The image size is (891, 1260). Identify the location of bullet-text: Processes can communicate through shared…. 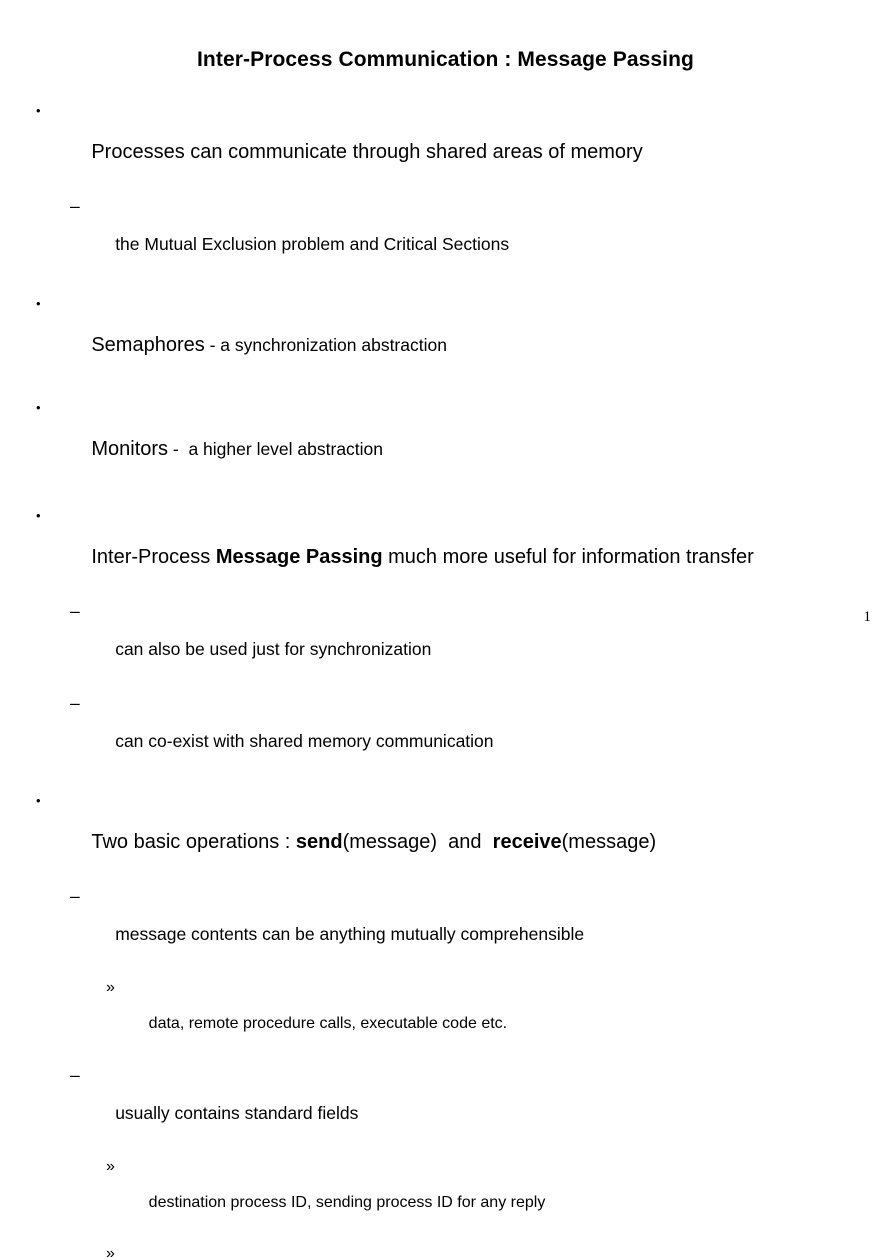
(367, 152).